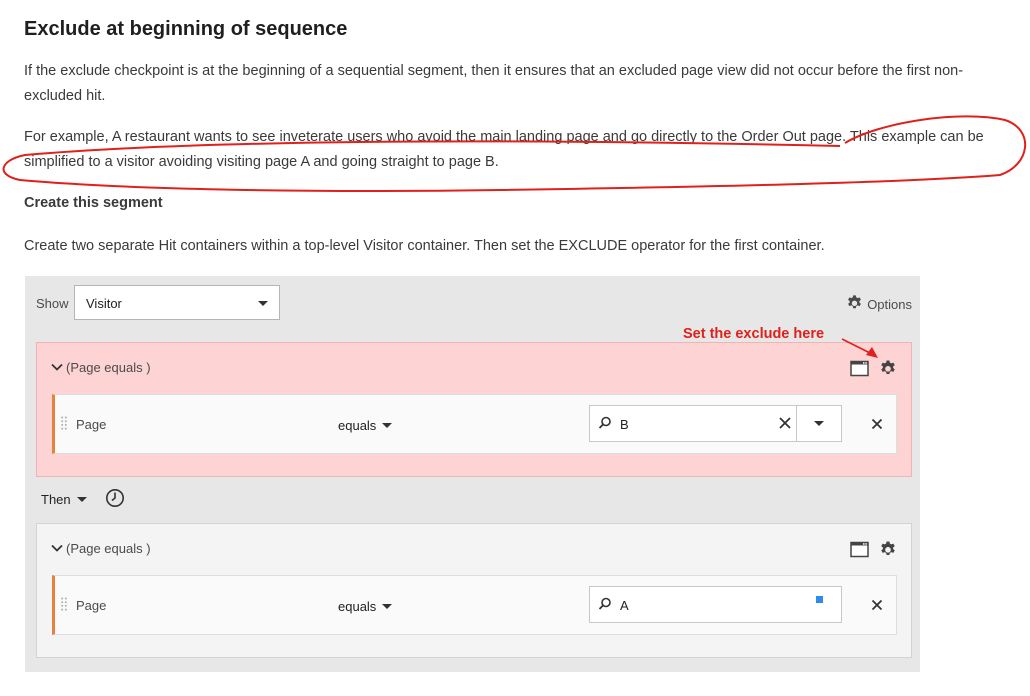 This screenshot has height=696, width=1030. I want to click on section-subheading: Create this segment, so click(93, 203).